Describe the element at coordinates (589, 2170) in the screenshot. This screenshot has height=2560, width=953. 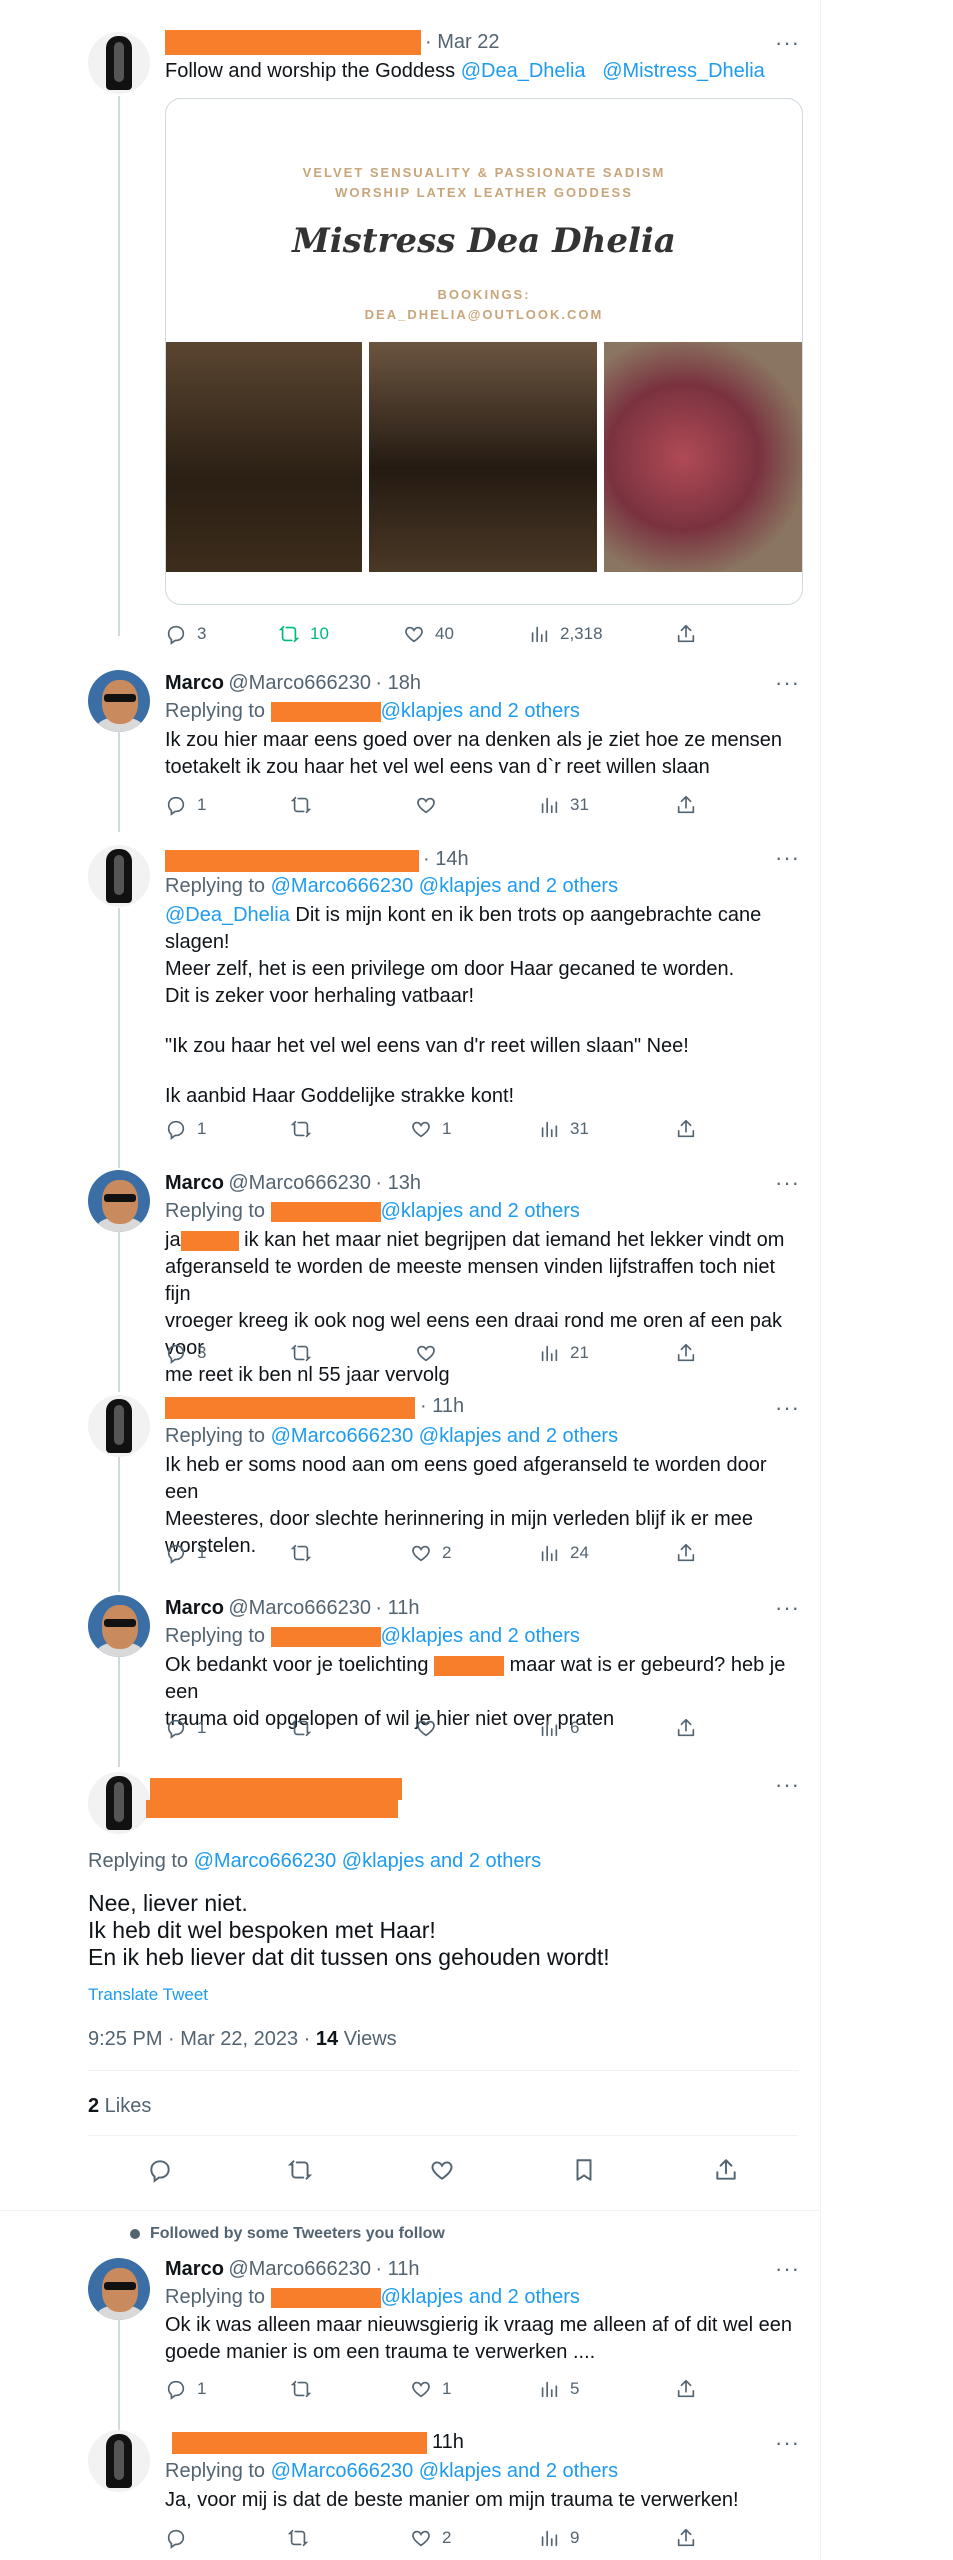
I see `bookmark-button` at that location.